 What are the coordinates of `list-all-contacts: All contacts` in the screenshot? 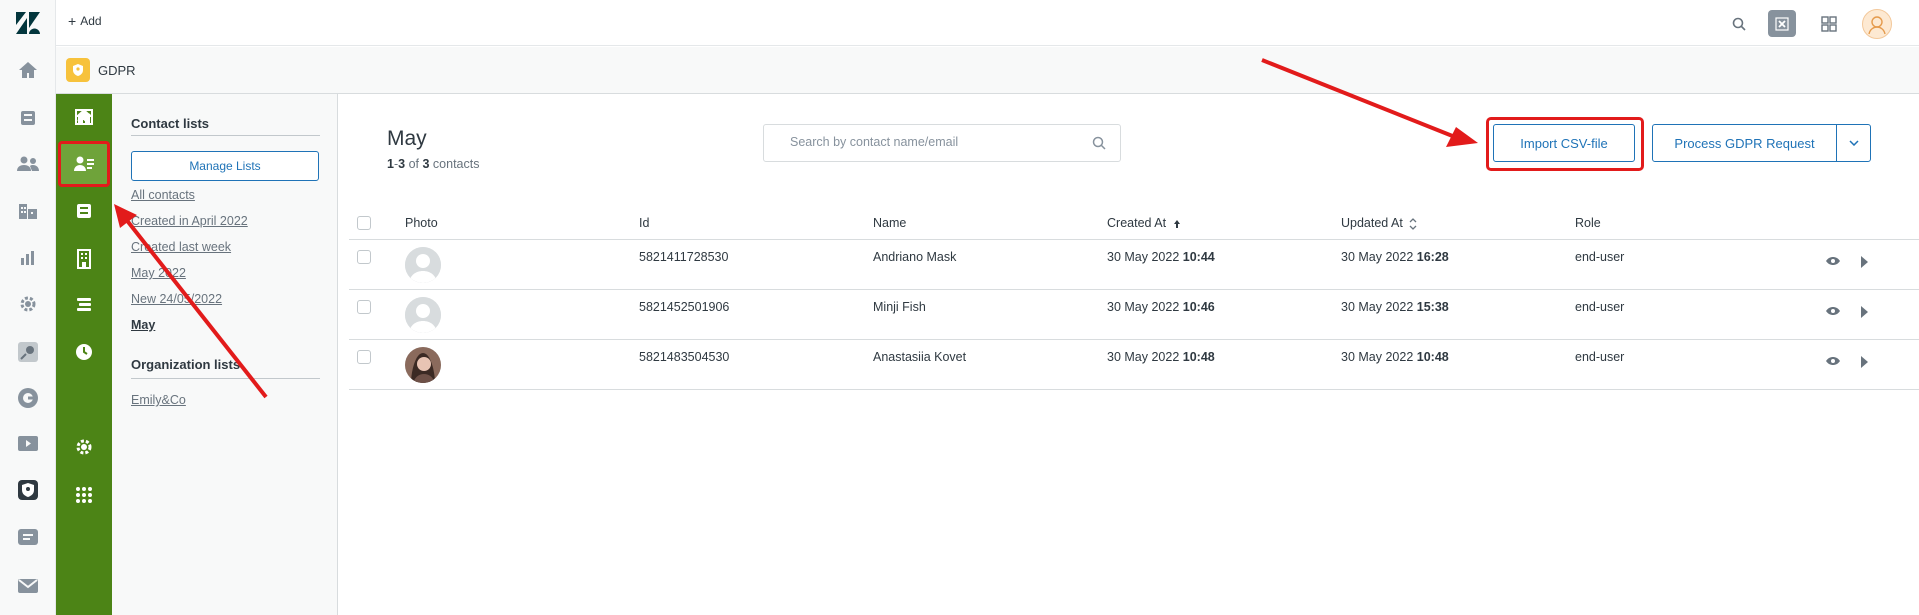 It's located at (163, 195).